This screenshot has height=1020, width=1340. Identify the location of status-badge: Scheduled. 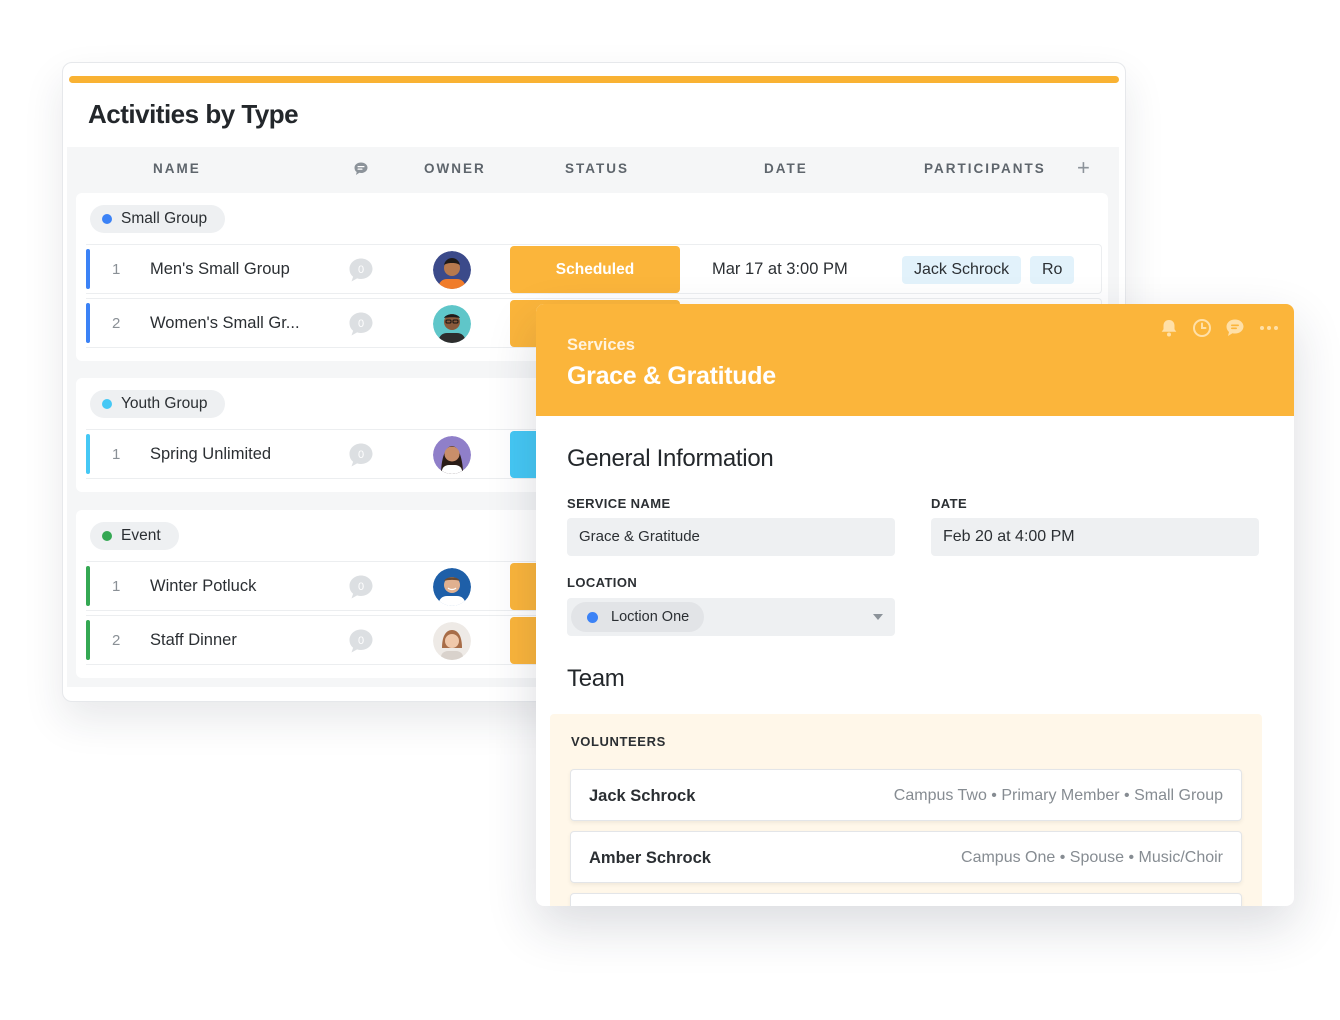
(595, 269).